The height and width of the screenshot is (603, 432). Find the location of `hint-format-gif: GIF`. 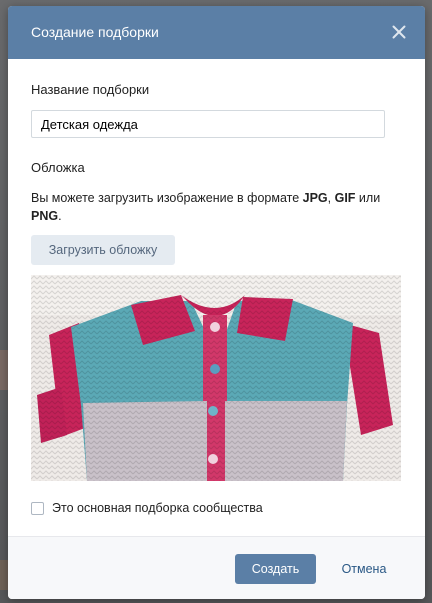

hint-format-gif: GIF is located at coordinates (345, 198).